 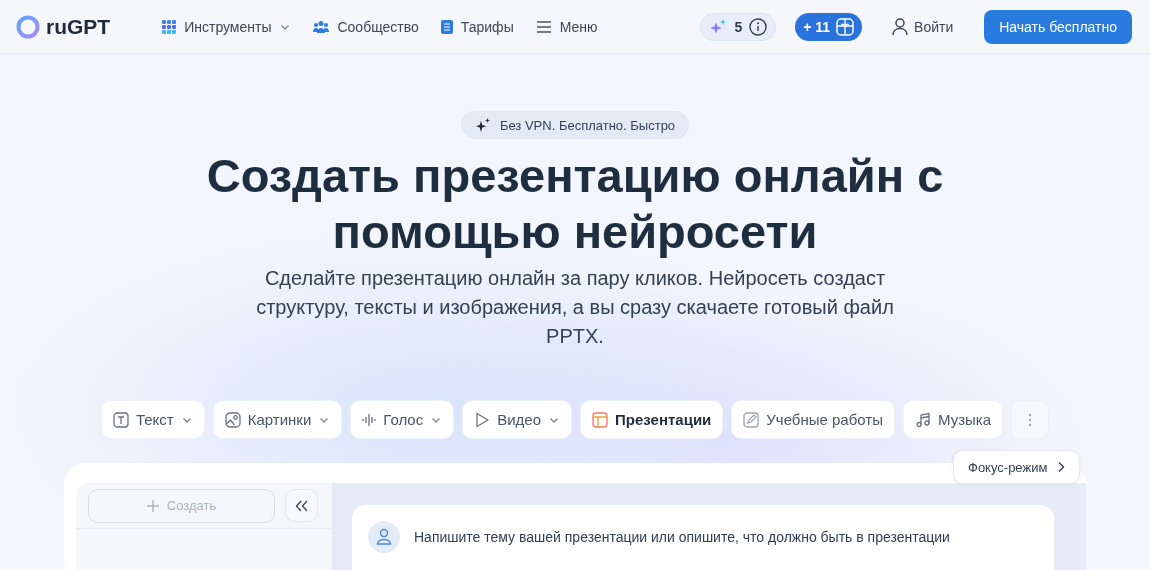 I want to click on plus-icon, so click(x=152, y=505).